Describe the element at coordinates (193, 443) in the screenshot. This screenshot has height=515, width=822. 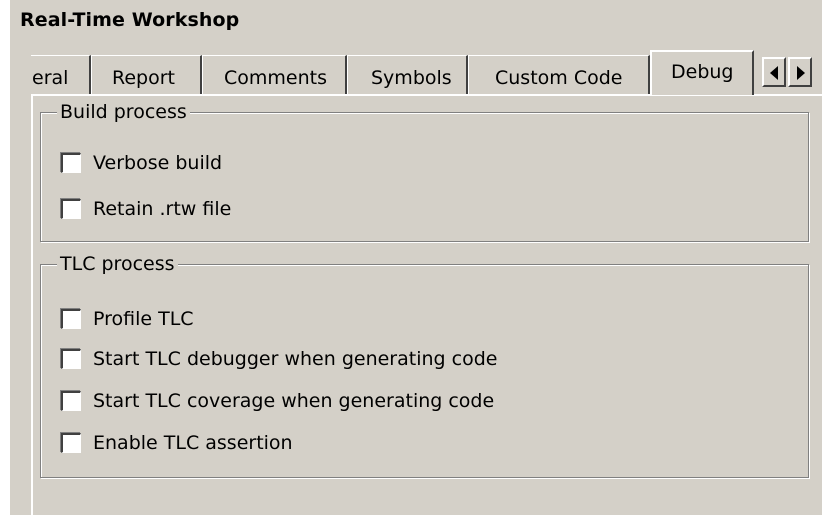
I see `enable-tlc-assertion-label: Enable TLC assertion` at that location.